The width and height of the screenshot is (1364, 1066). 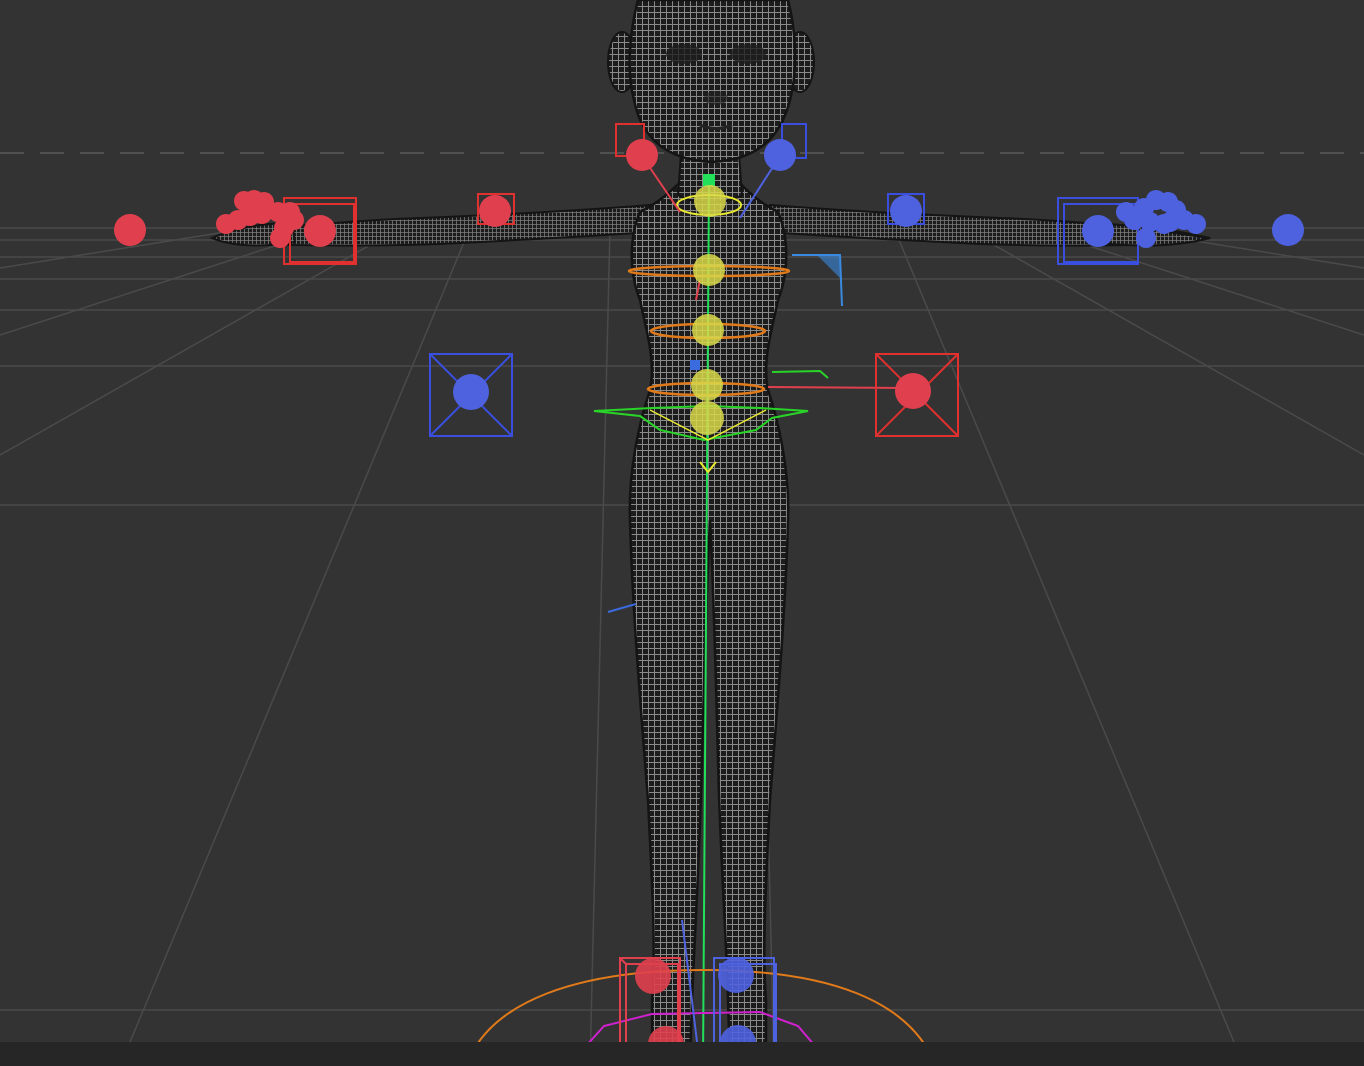 What do you see at coordinates (708, 330) in the screenshot?
I see `spine-control` at bounding box center [708, 330].